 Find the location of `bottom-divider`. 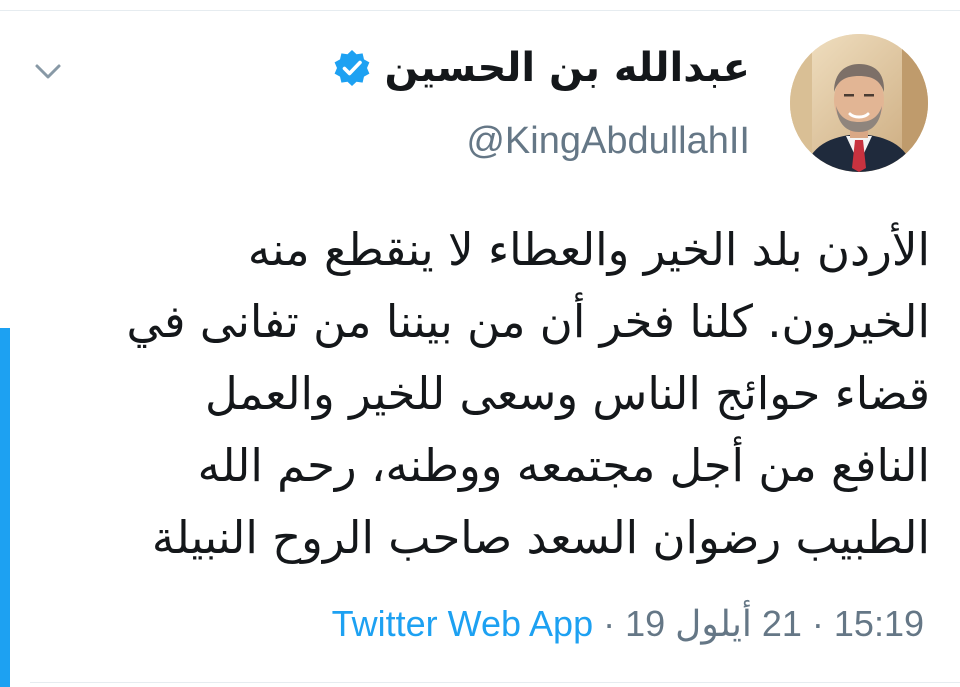

bottom-divider is located at coordinates (495, 682).